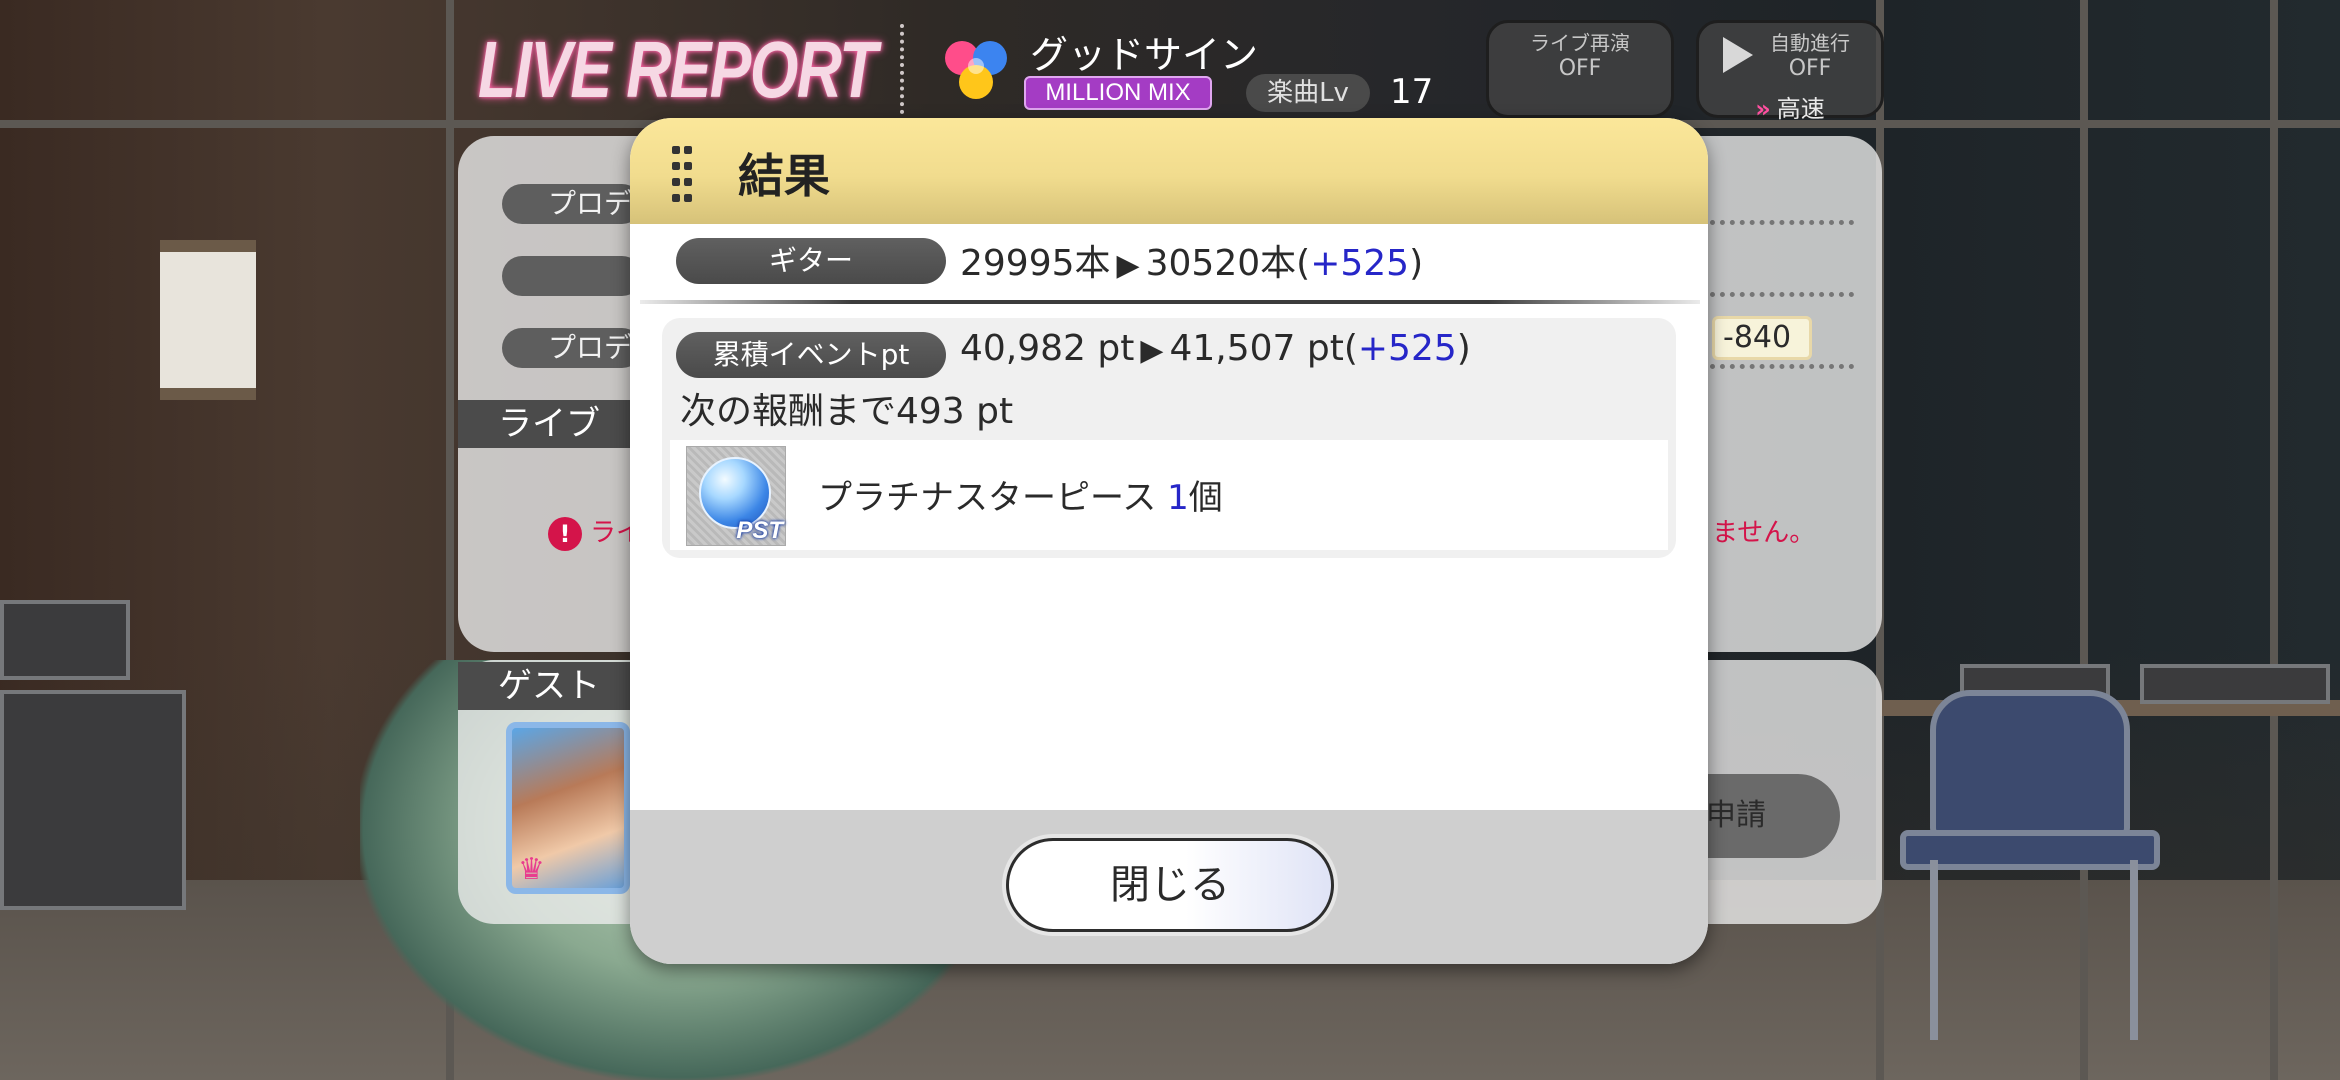 This screenshot has height=1080, width=2340. Describe the element at coordinates (572, 276) in the screenshot. I see `blank-row-label` at that location.